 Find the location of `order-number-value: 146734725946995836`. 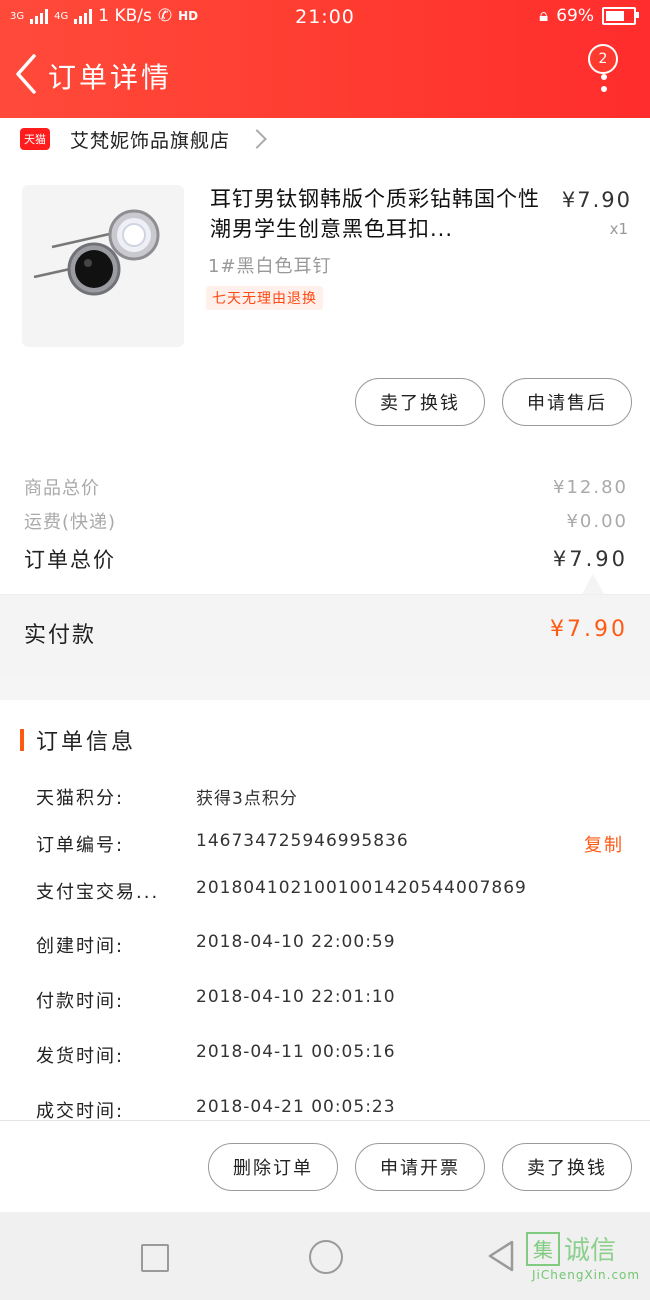

order-number-value: 146734725946995836 is located at coordinates (302, 841).